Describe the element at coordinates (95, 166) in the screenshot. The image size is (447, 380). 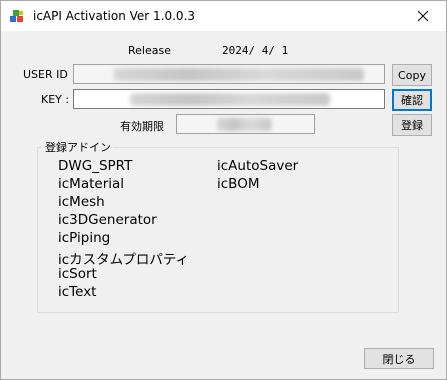
I see `addin-item: DWG_SPRT` at that location.